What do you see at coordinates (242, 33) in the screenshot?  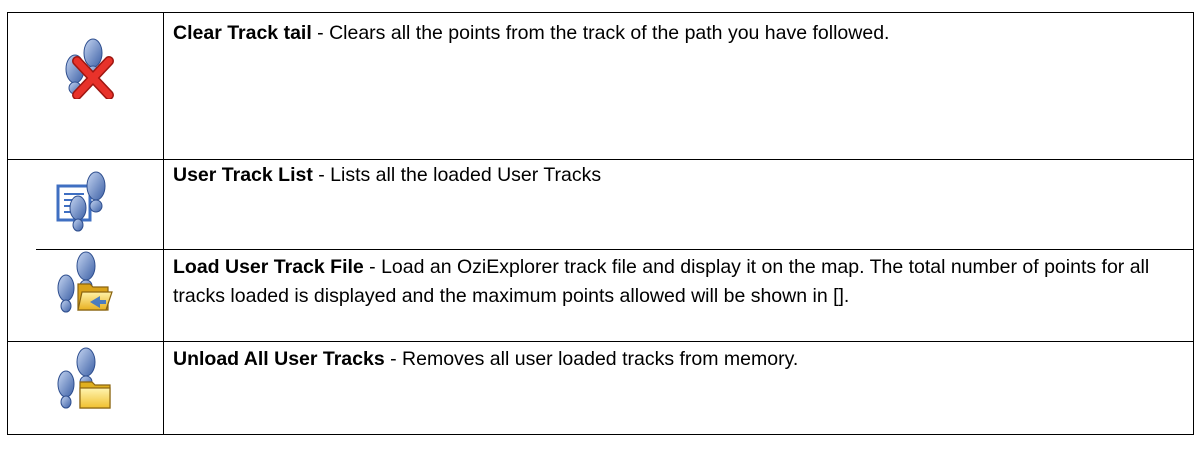 I see `tool-name: Clear Track tail` at bounding box center [242, 33].